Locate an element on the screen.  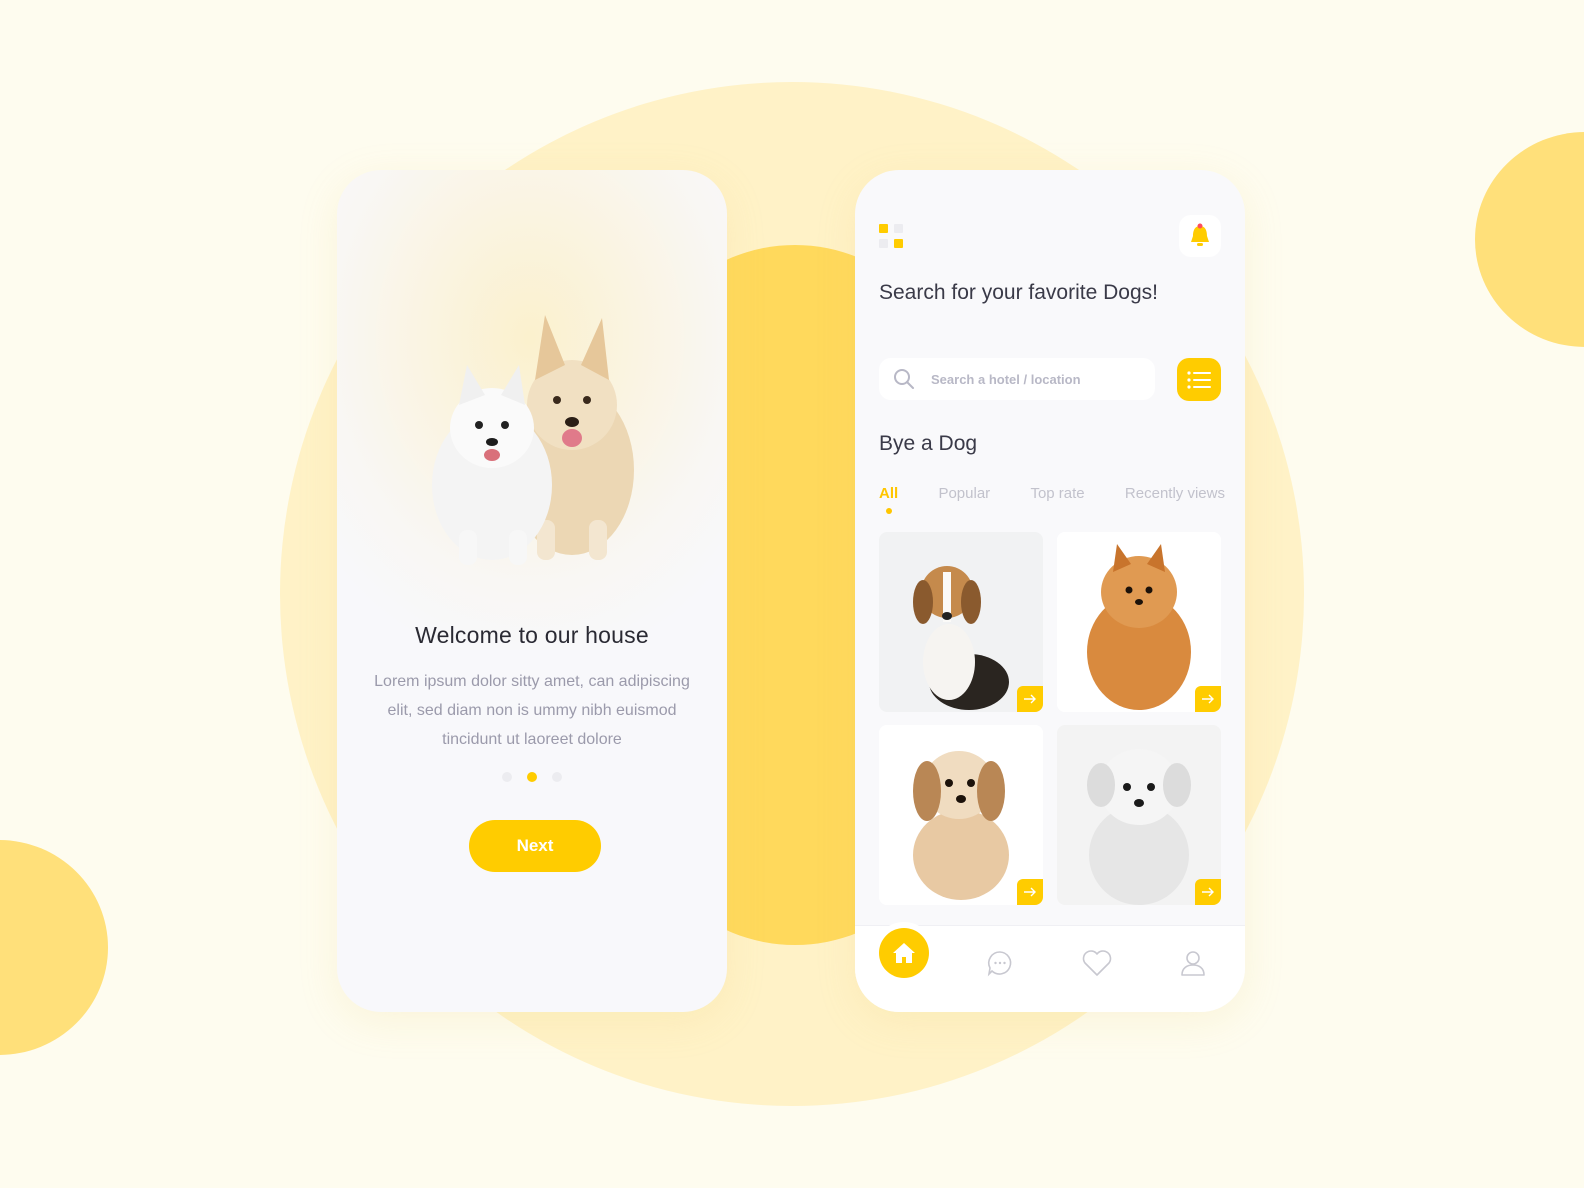
bottom-navigation is located at coordinates (1050, 968).